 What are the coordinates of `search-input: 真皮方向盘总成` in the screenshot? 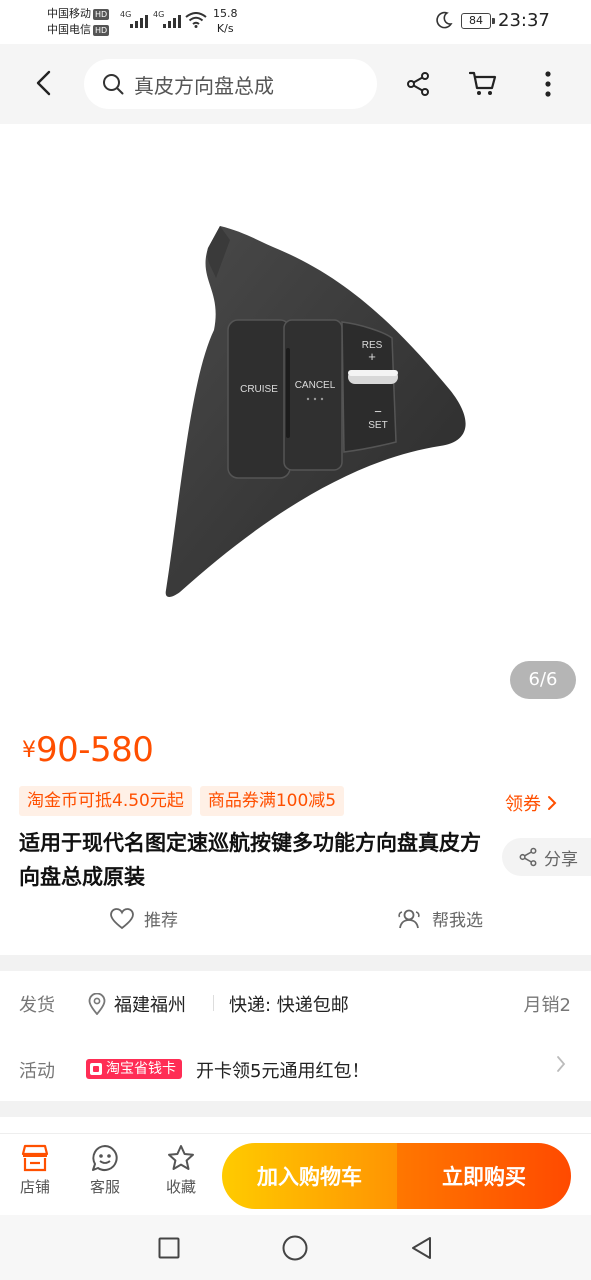 It's located at (230, 84).